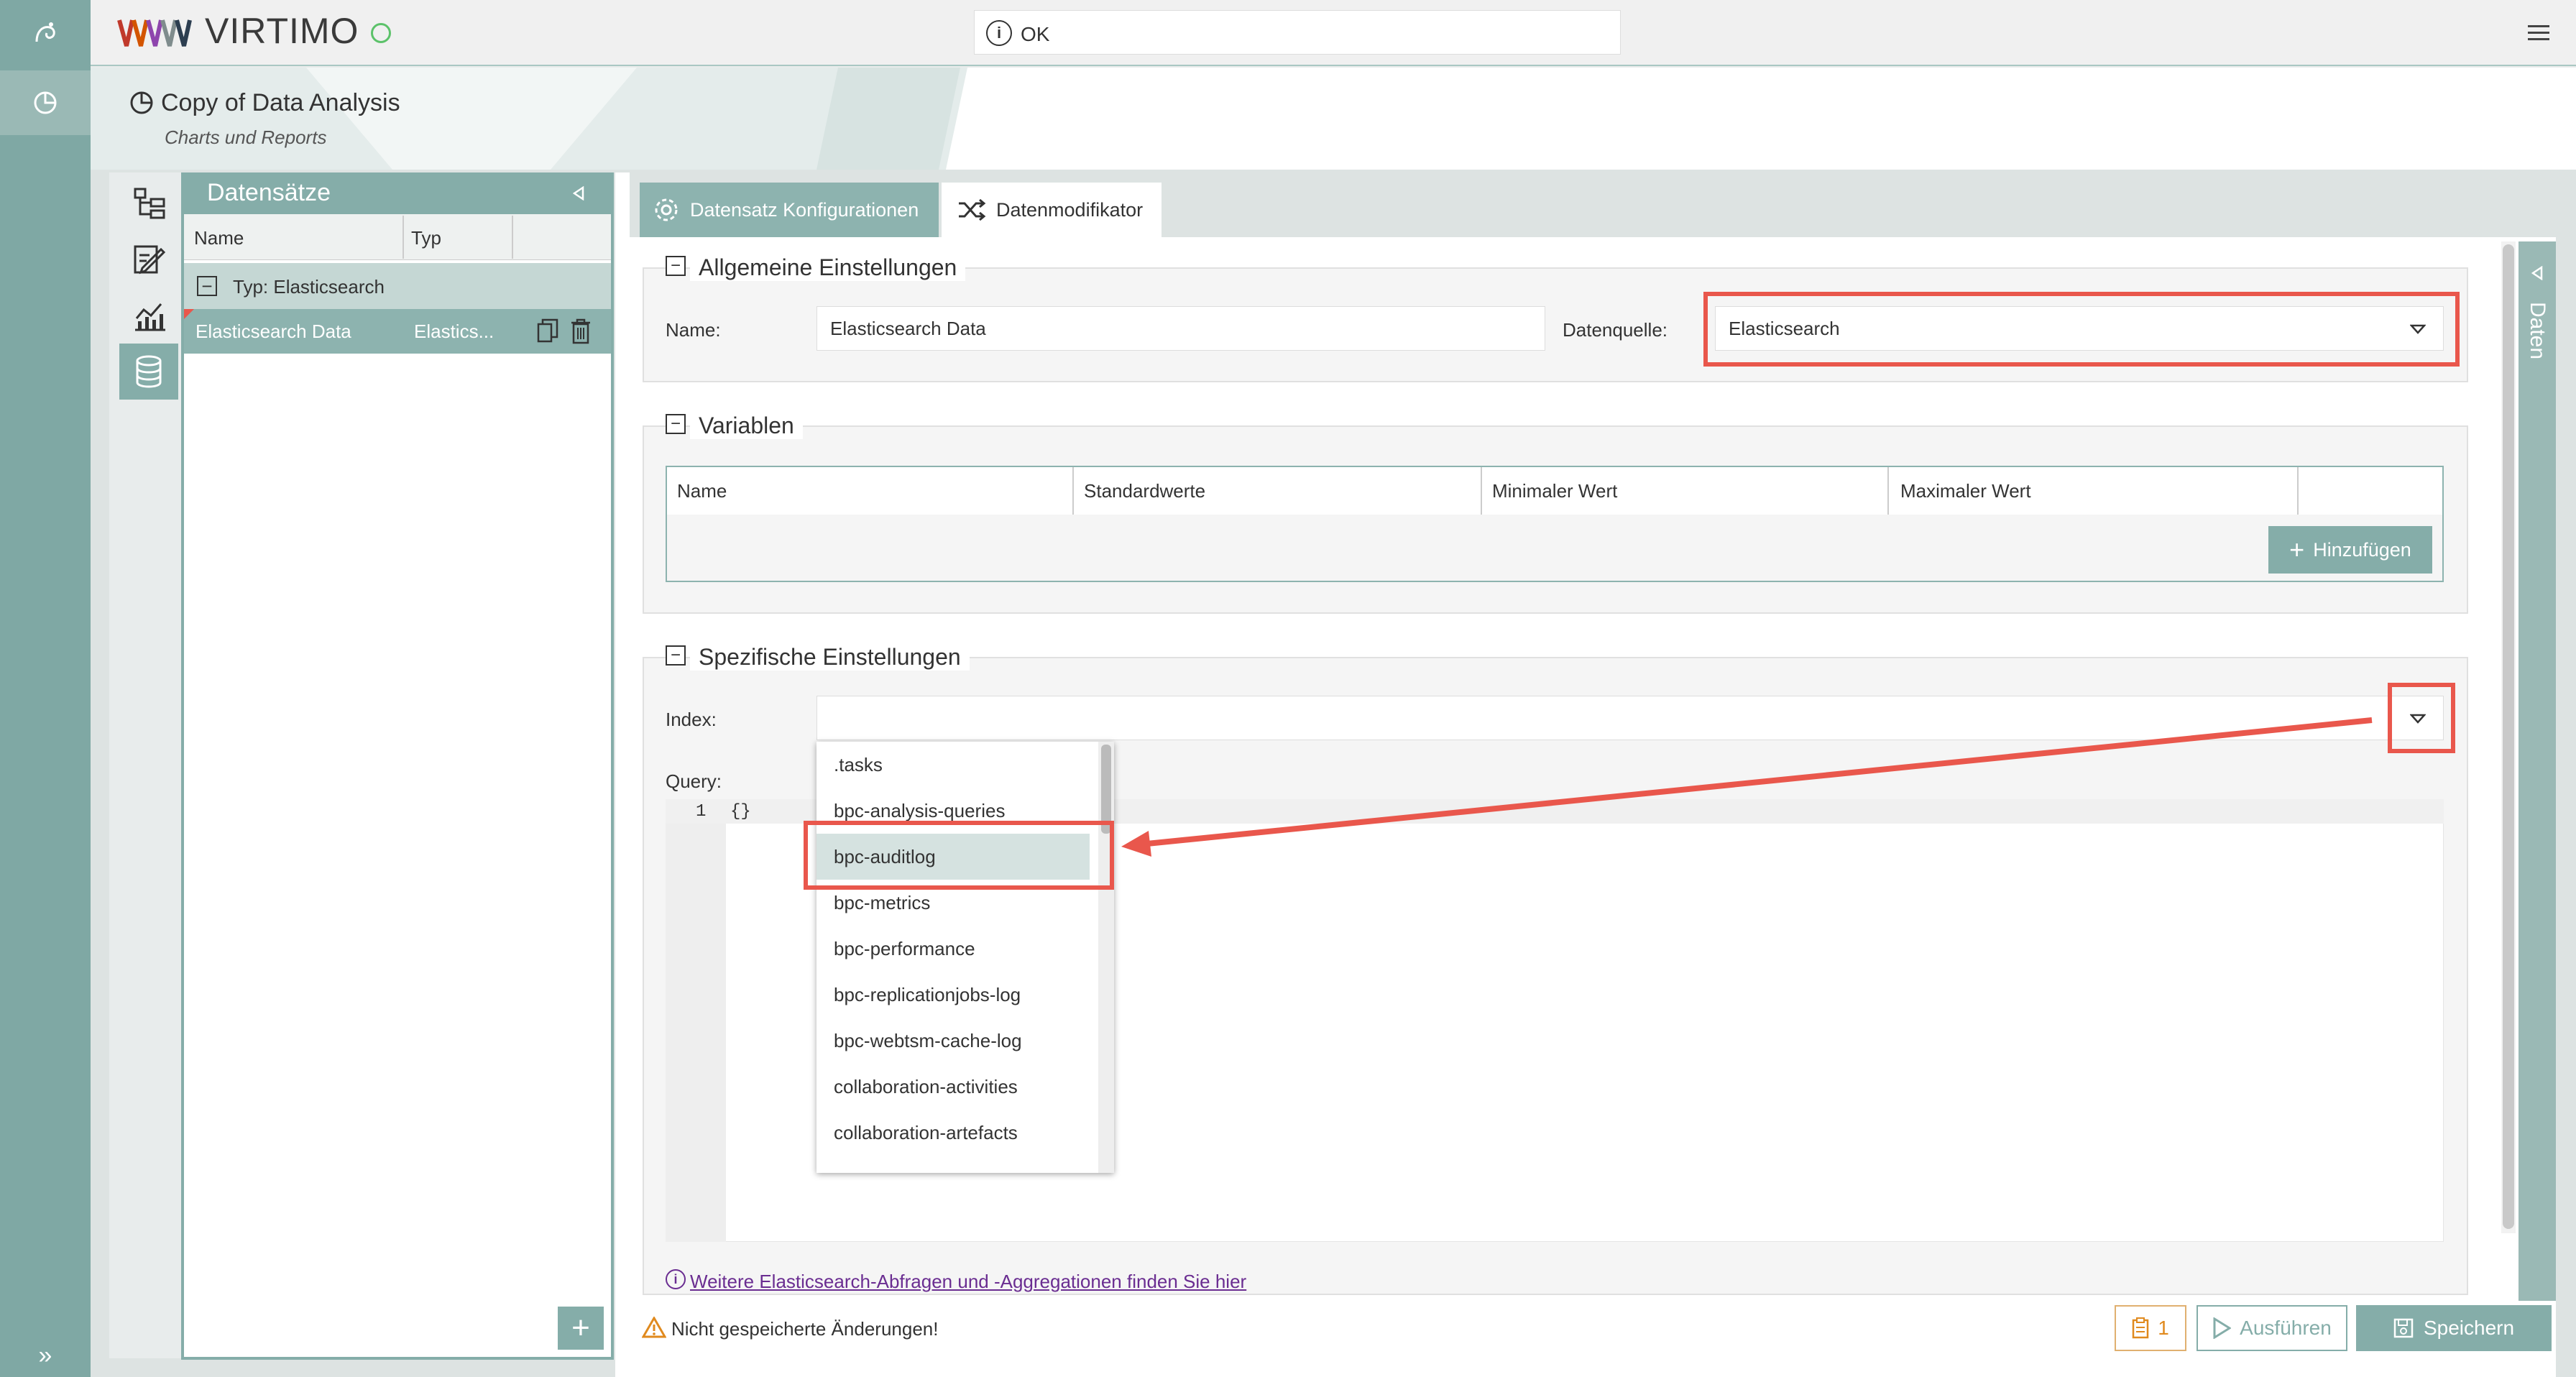 This screenshot has width=2576, height=1377. What do you see at coordinates (2150, 1328) in the screenshot?
I see `changes-count-button: 1` at bounding box center [2150, 1328].